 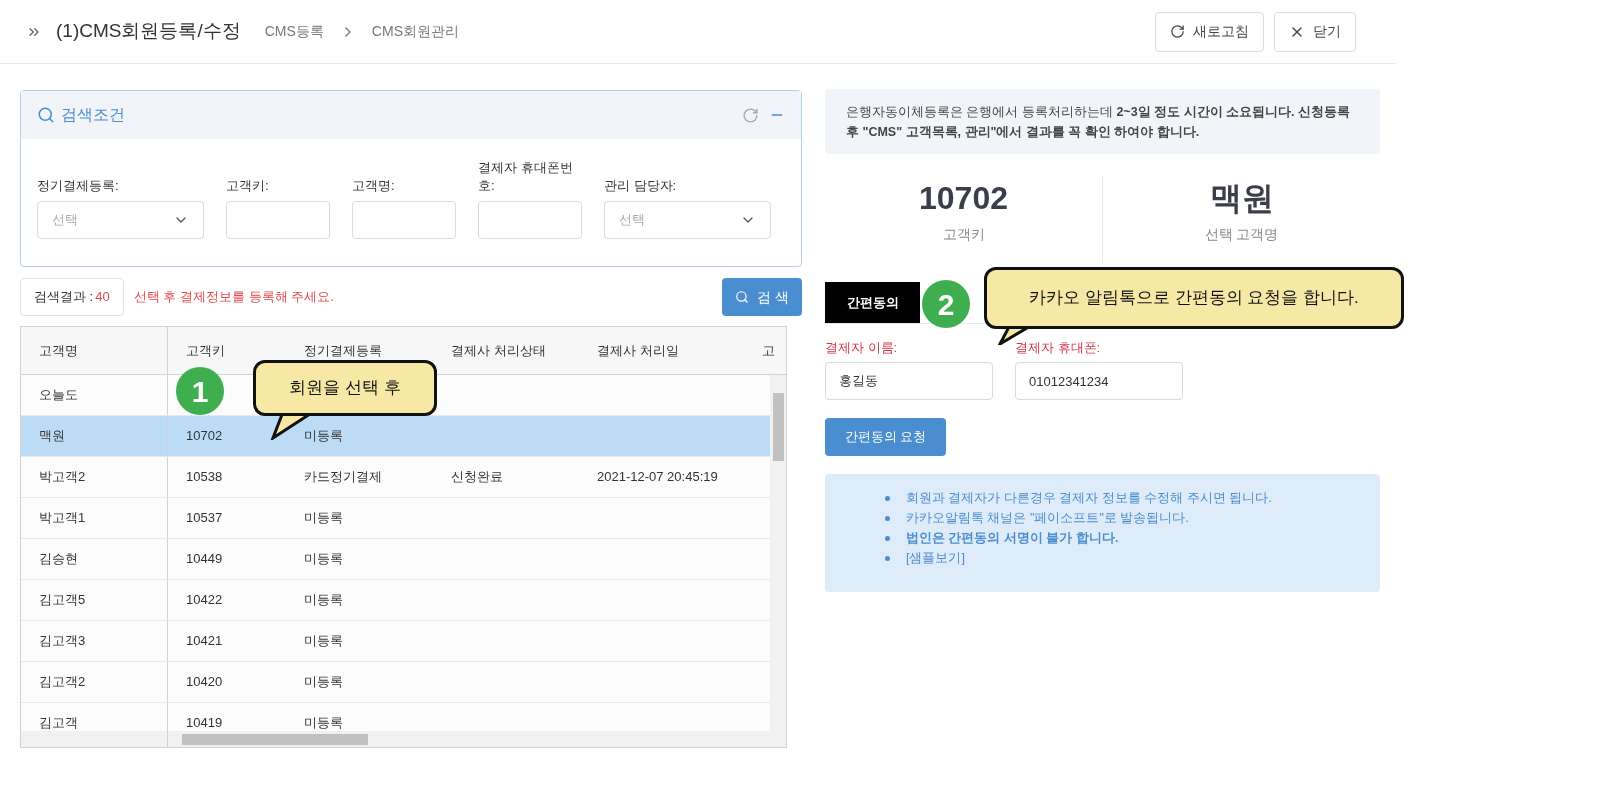 What do you see at coordinates (395, 436) in the screenshot?
I see `table-row: 맥원 10702 미등록` at bounding box center [395, 436].